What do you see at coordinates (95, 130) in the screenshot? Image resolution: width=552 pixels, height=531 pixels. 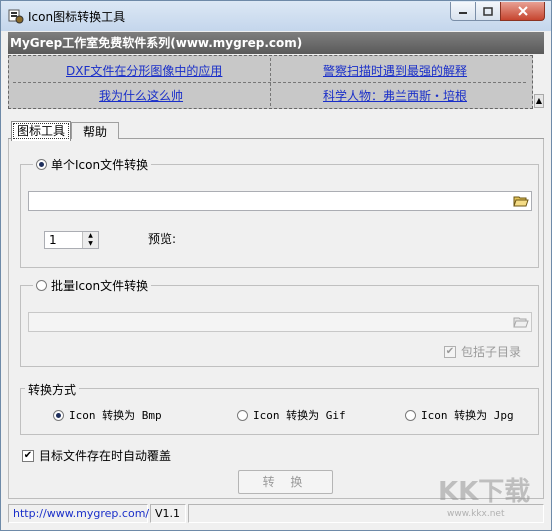 I see `tab-help: 帮助` at bounding box center [95, 130].